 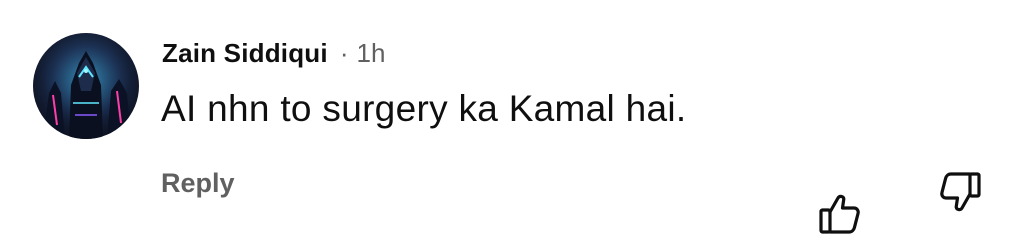 I want to click on thumbs-down-icon, so click(x=960, y=192).